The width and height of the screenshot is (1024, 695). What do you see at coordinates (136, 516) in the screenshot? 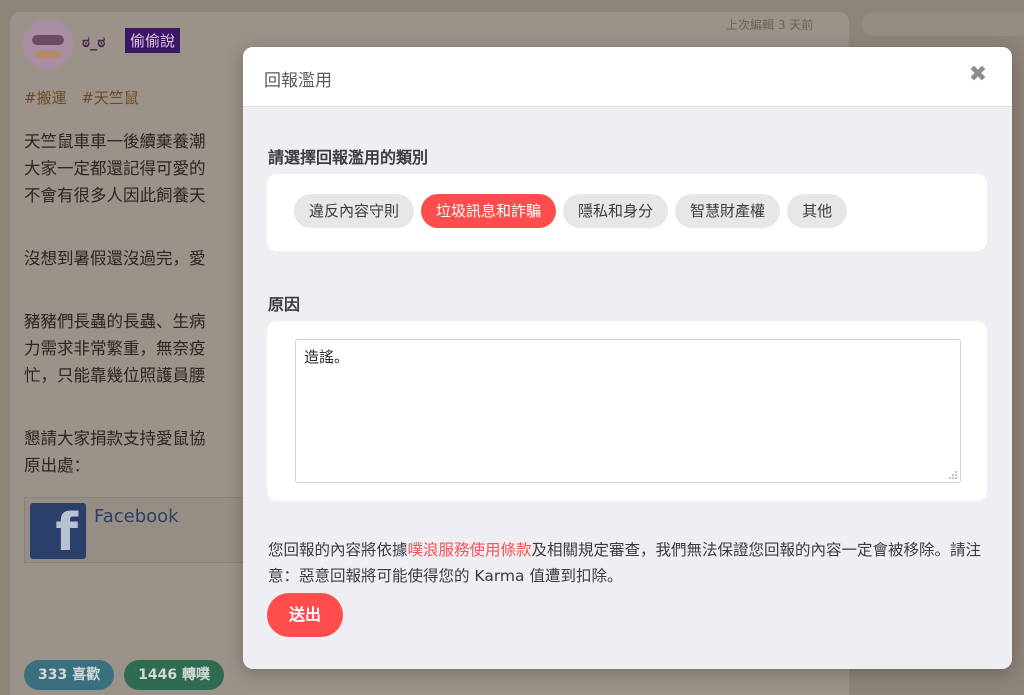
I see `facebook-label: Facebook` at bounding box center [136, 516].